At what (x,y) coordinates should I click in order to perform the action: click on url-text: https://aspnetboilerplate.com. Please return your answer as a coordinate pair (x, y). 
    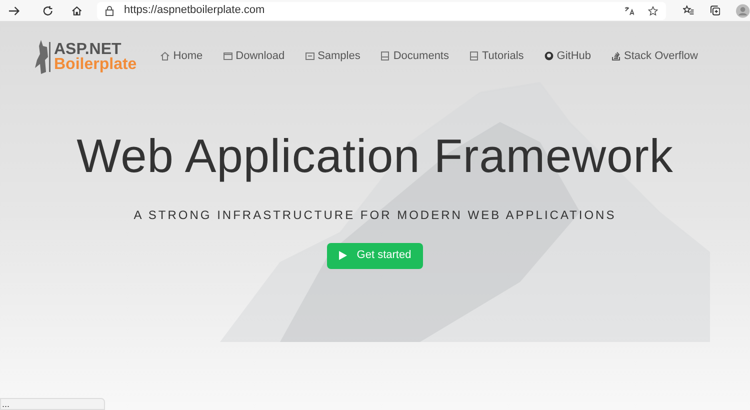
    Looking at the image, I should click on (194, 10).